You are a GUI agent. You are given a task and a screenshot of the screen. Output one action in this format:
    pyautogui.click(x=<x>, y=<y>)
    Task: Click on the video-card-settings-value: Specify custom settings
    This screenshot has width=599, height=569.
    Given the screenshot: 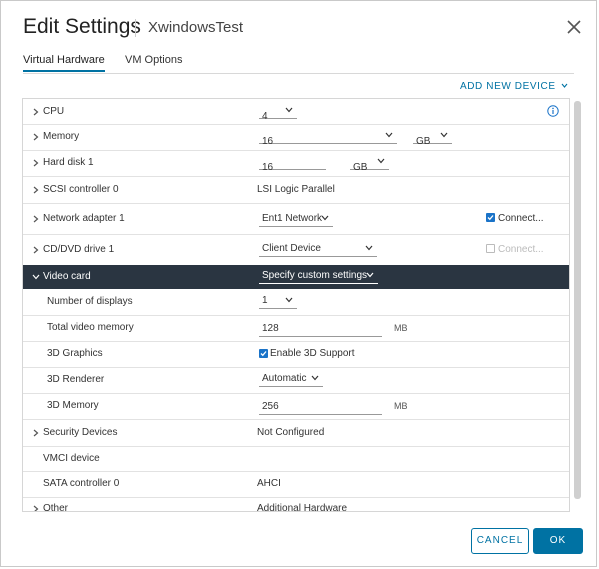 What is the action you would take?
    pyautogui.click(x=315, y=275)
    